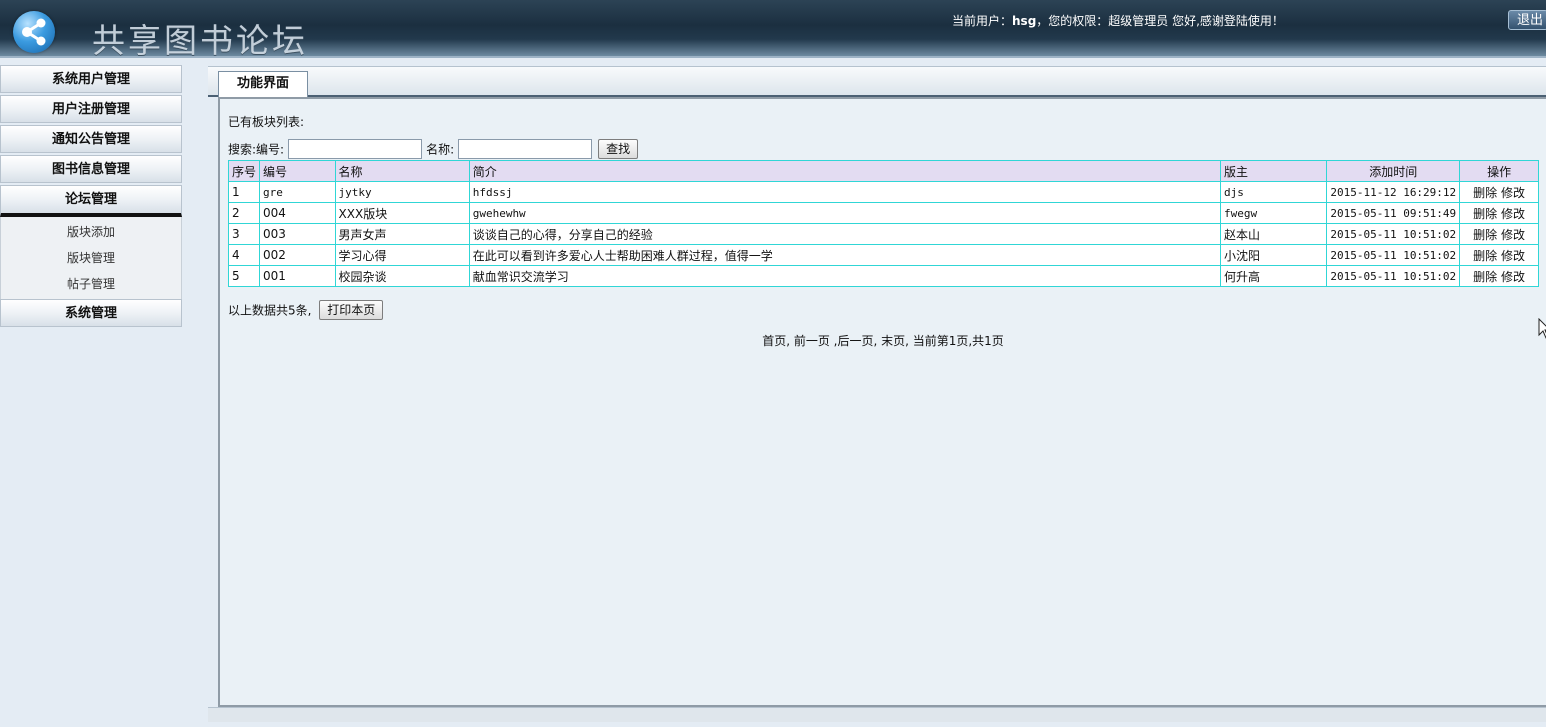 The width and height of the screenshot is (1546, 727). What do you see at coordinates (1393, 213) in the screenshot?
I see `cell-time: 2015-05-11 09:51:49` at bounding box center [1393, 213].